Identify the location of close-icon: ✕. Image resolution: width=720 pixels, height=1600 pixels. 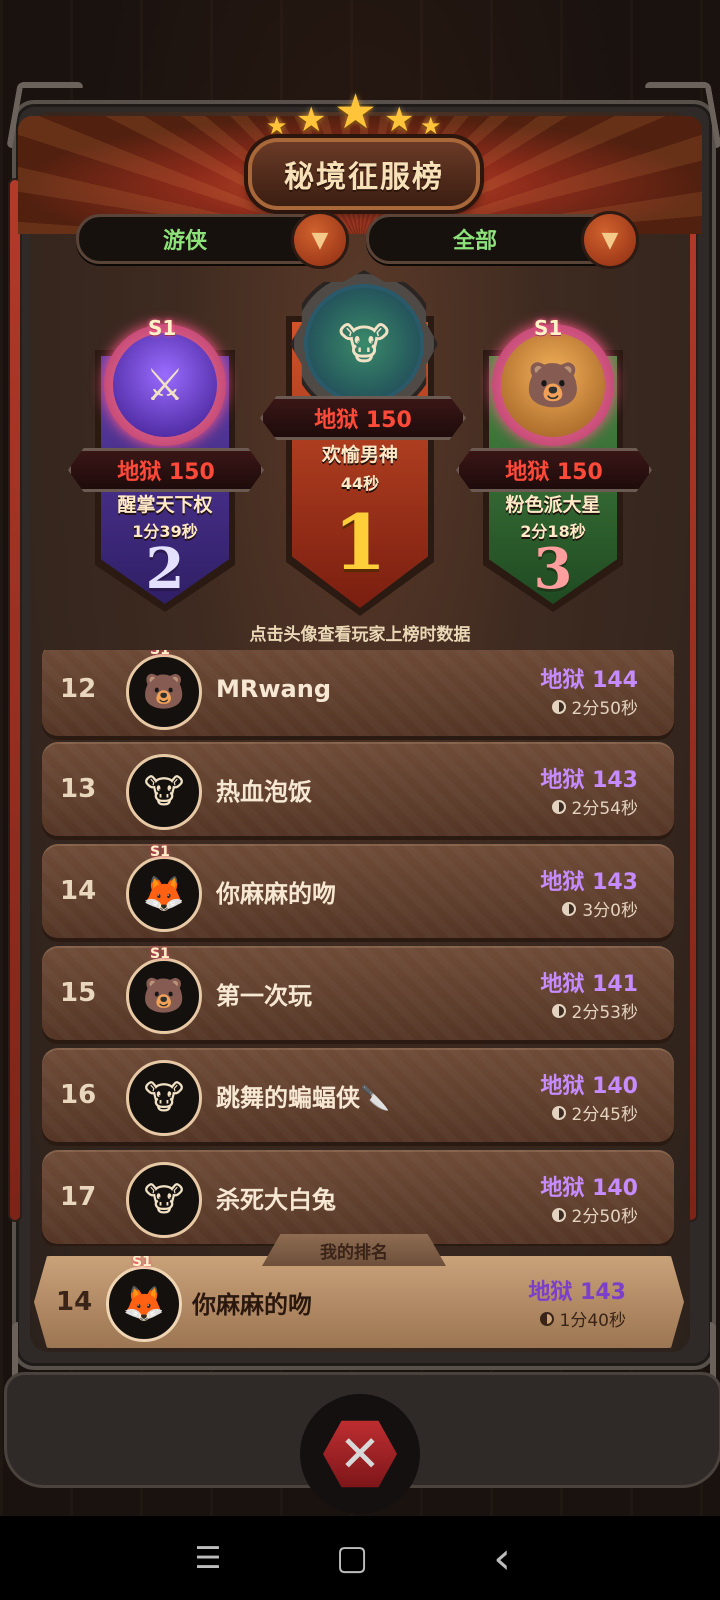
(360, 1454).